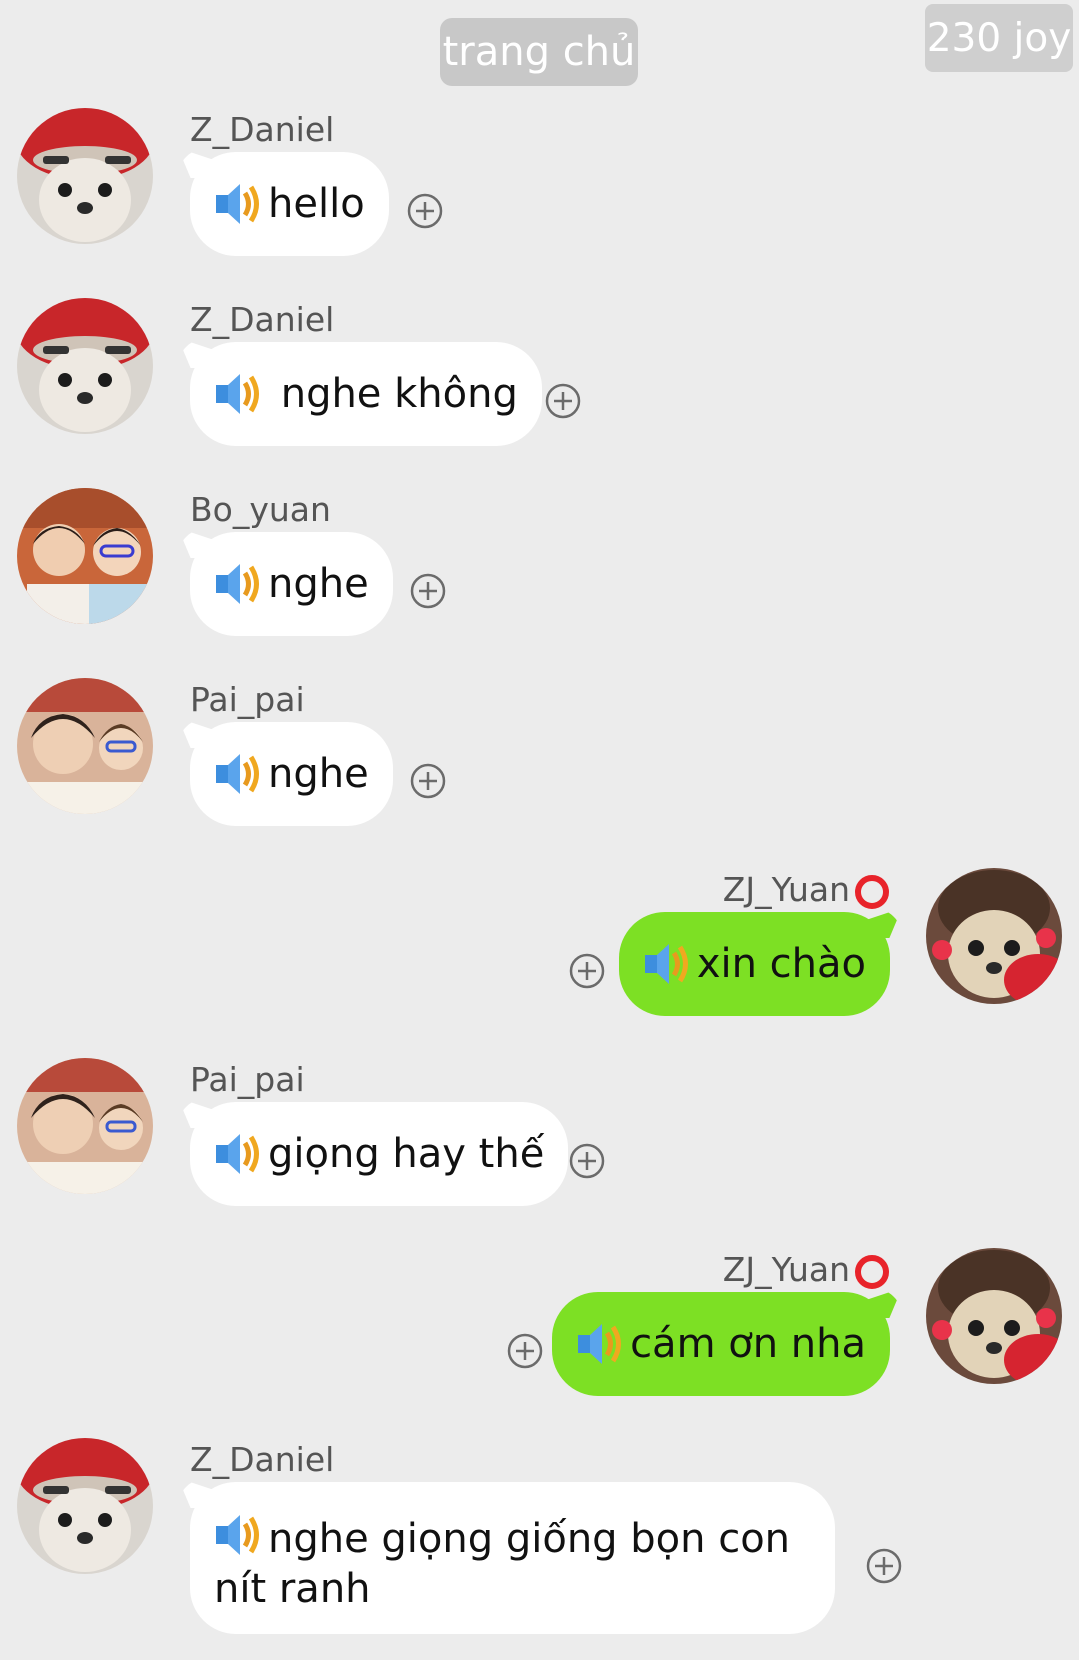 This screenshot has height=1660, width=1079. Describe the element at coordinates (539, 52) in the screenshot. I see `home-button: trang chủ` at that location.